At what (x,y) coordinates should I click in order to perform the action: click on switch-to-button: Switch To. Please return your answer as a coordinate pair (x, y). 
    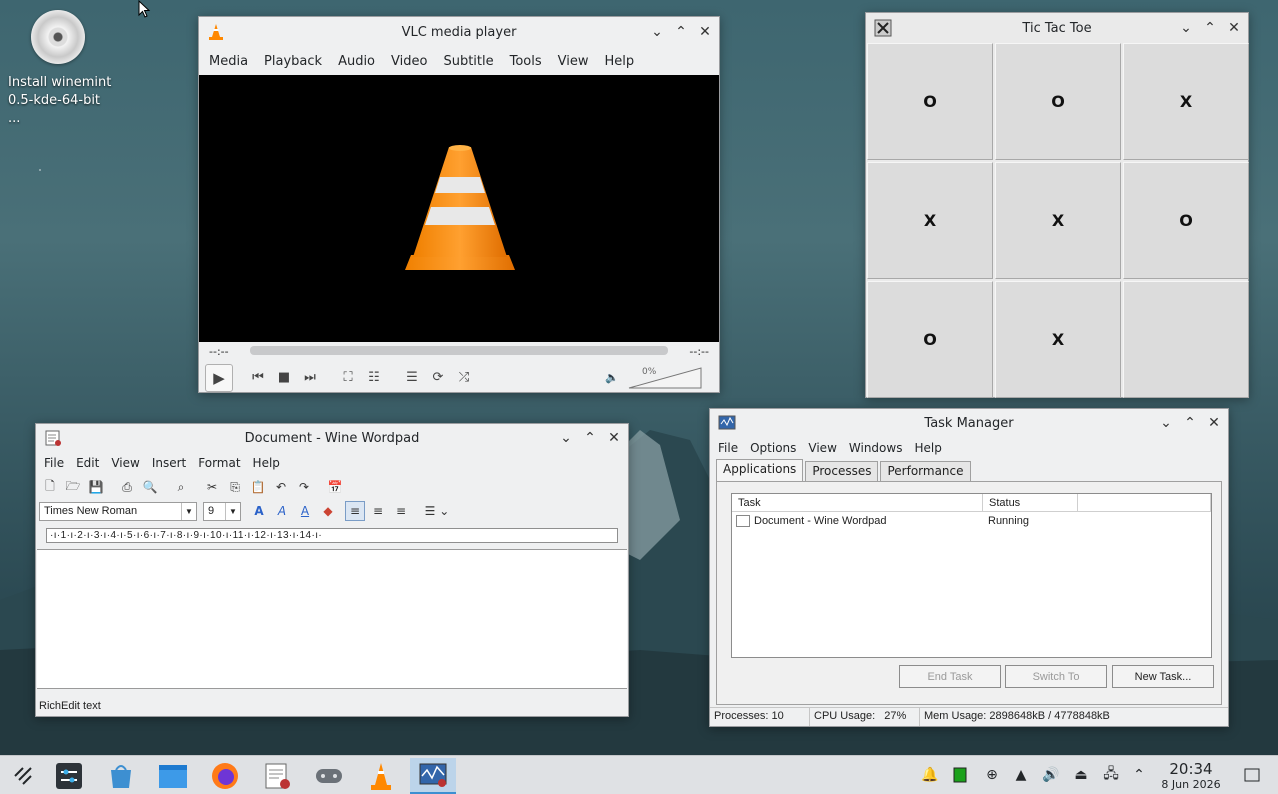
    Looking at the image, I should click on (1056, 676).